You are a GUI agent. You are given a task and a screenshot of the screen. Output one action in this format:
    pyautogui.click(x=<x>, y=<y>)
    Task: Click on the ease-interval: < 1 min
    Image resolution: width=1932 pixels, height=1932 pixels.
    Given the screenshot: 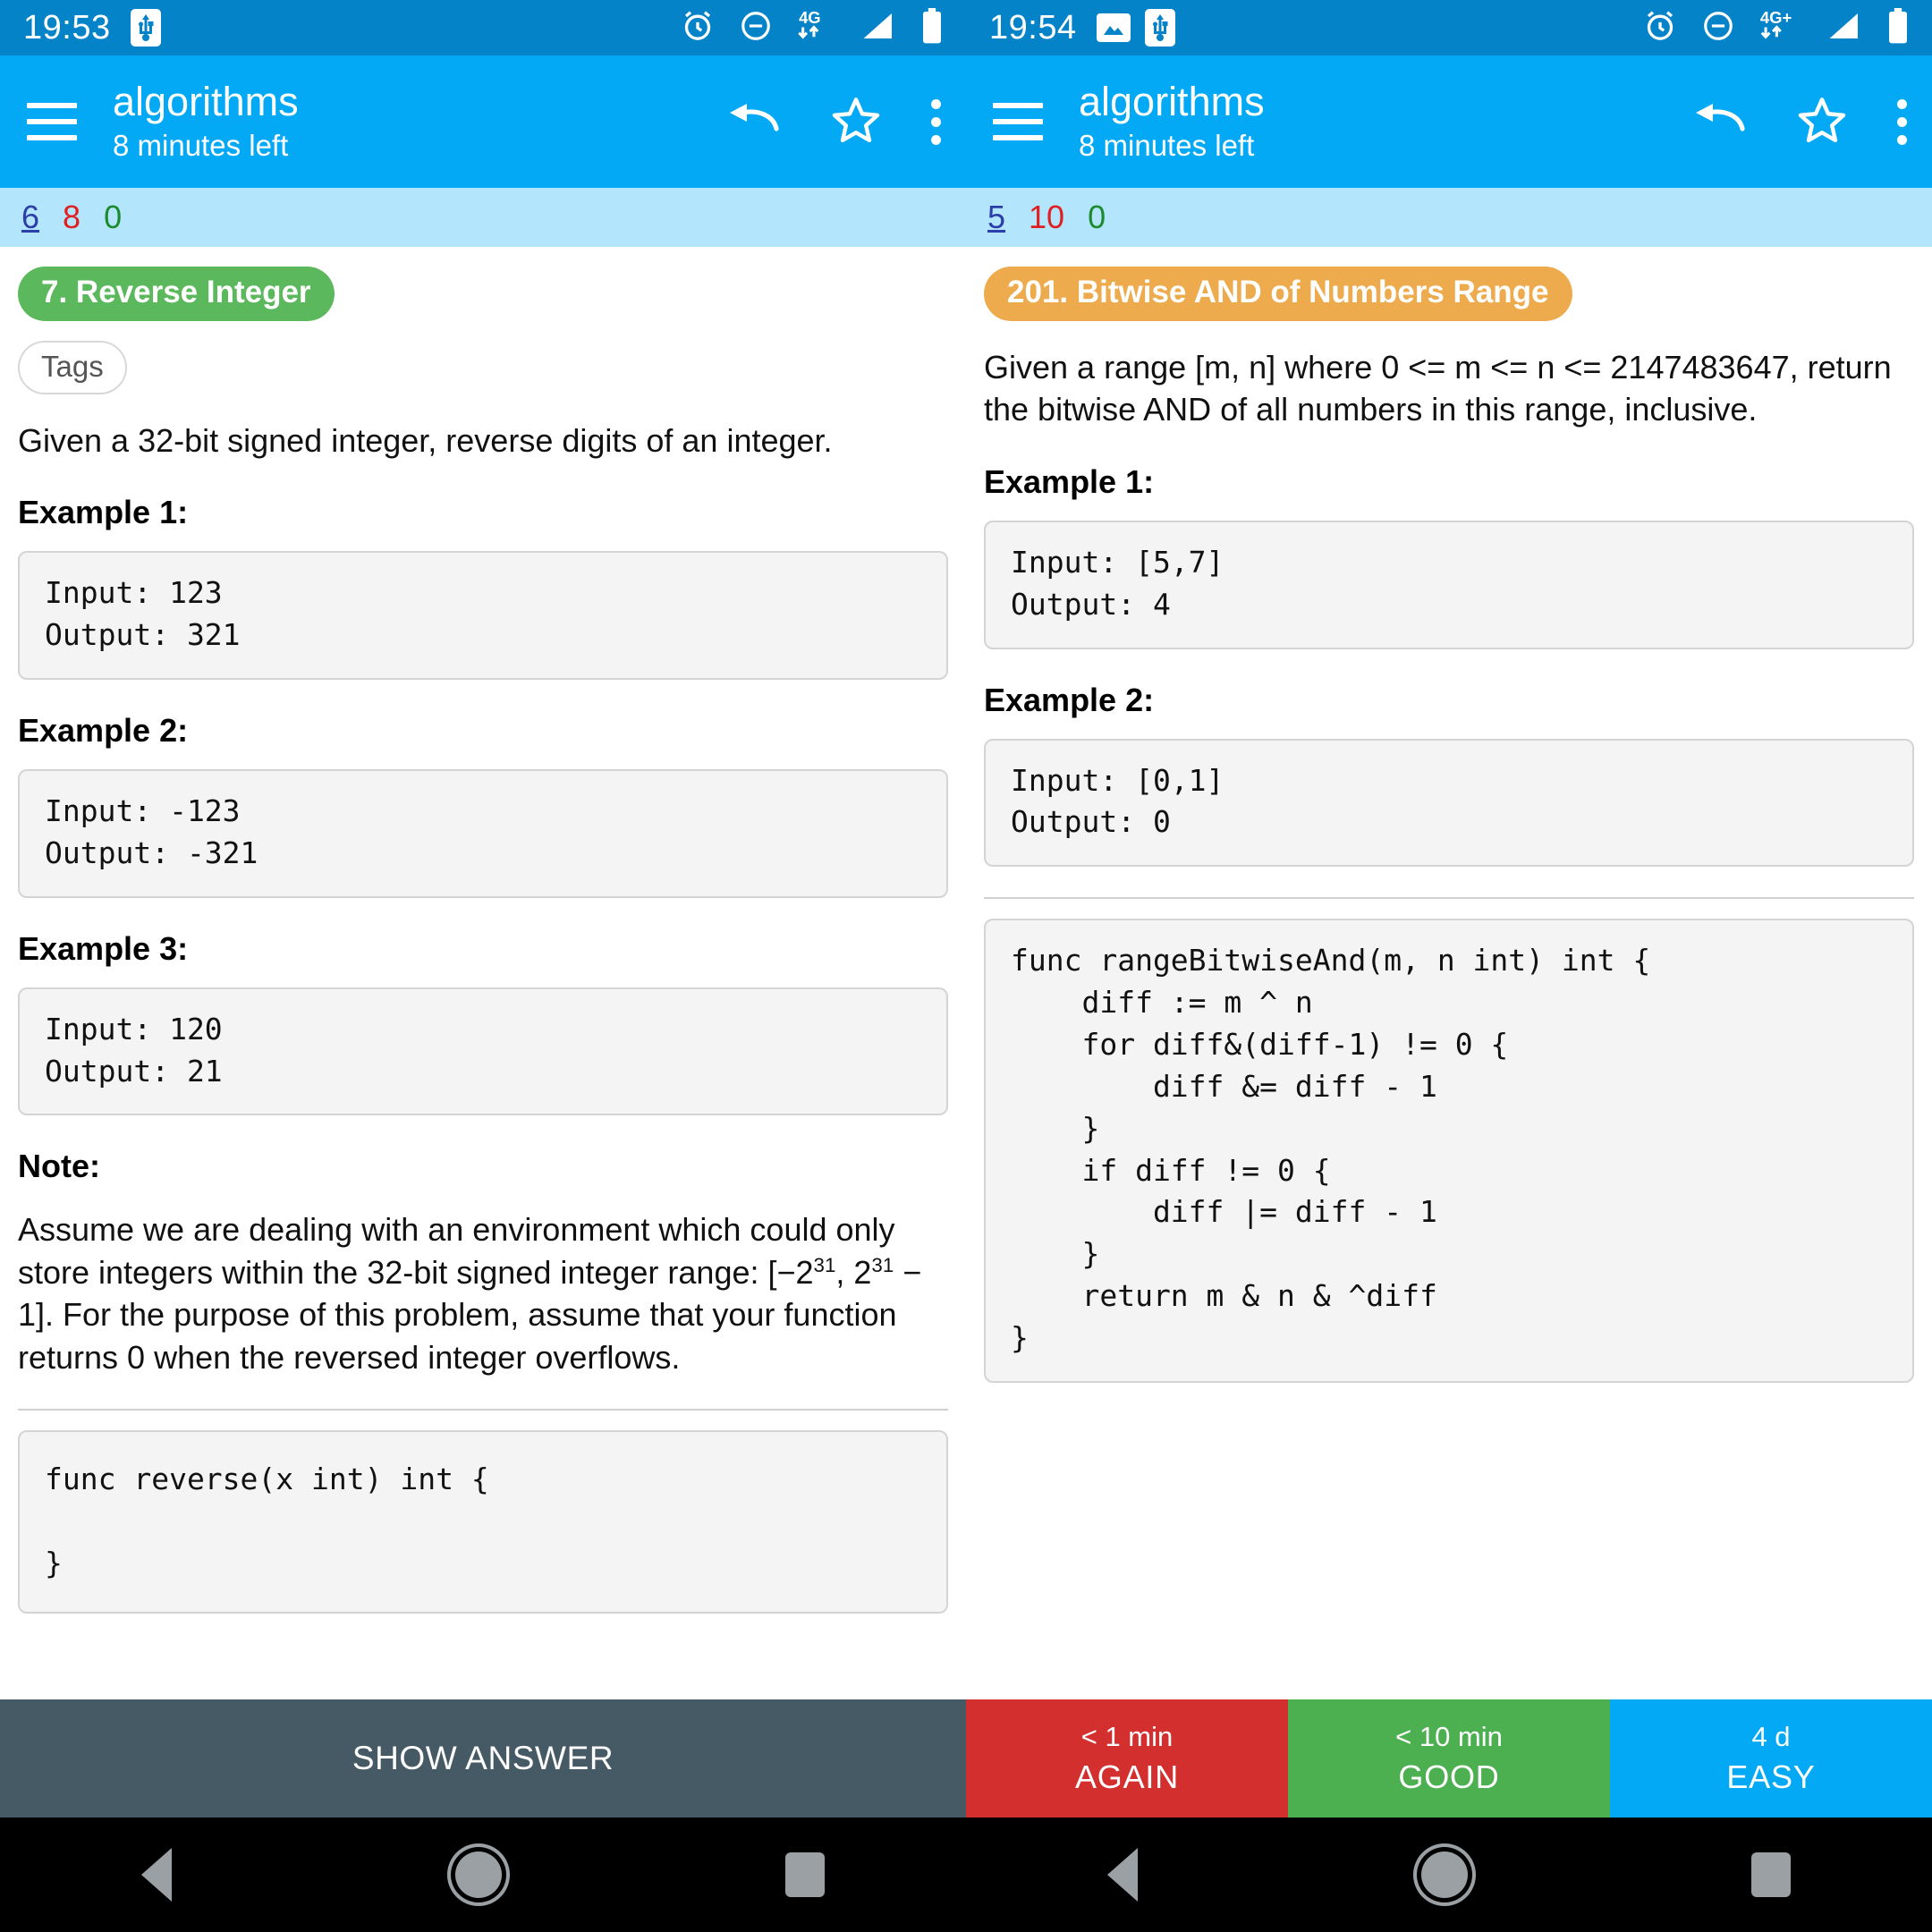 What is the action you would take?
    pyautogui.click(x=1127, y=1736)
    